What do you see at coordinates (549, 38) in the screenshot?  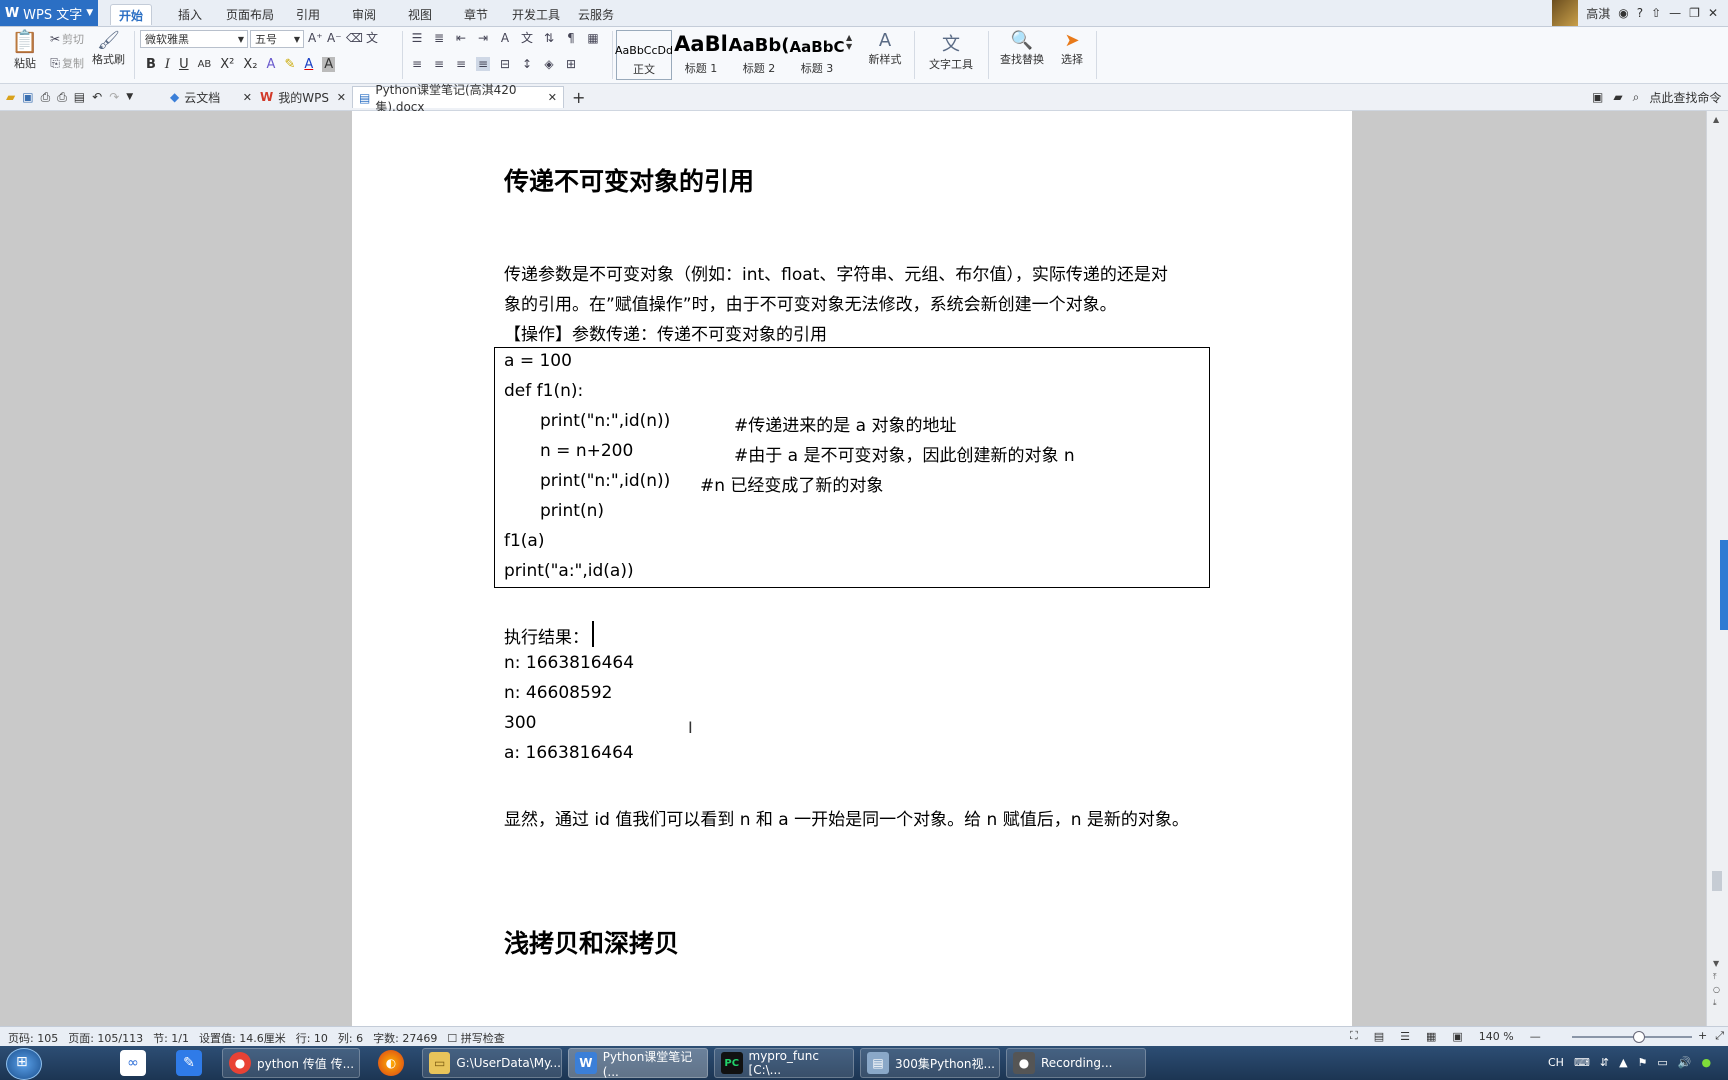 I see `sort-icon: ⇅` at bounding box center [549, 38].